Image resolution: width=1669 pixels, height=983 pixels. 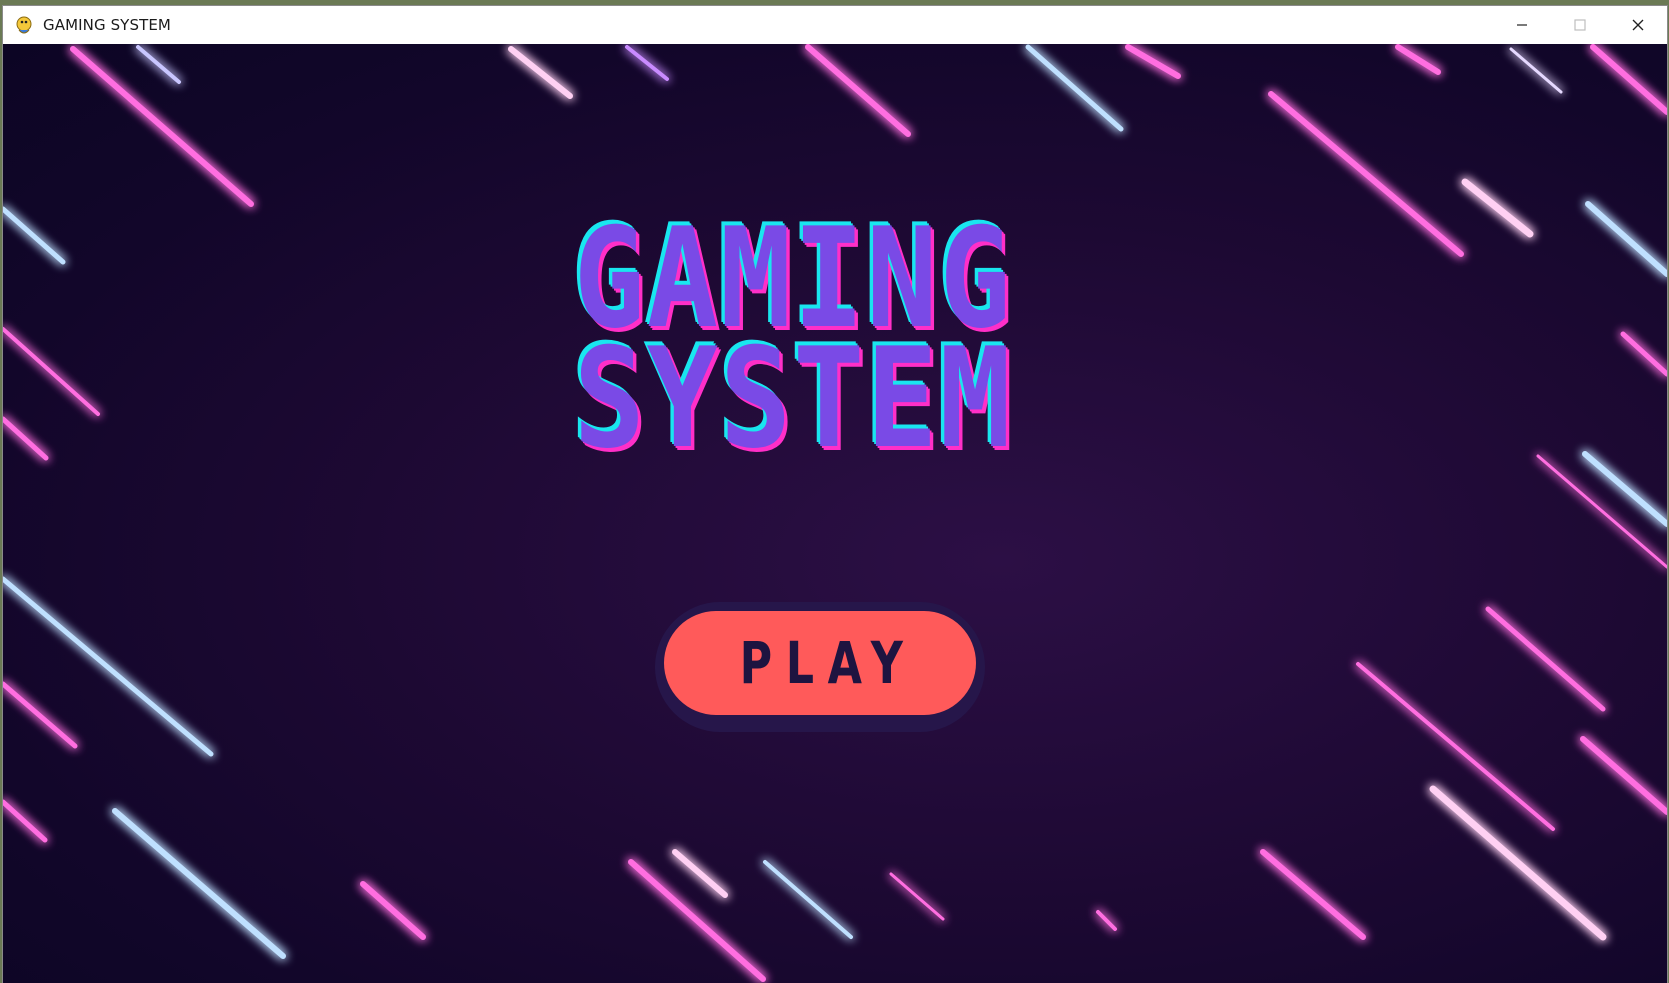 I want to click on window-controls, so click(x=1580, y=25).